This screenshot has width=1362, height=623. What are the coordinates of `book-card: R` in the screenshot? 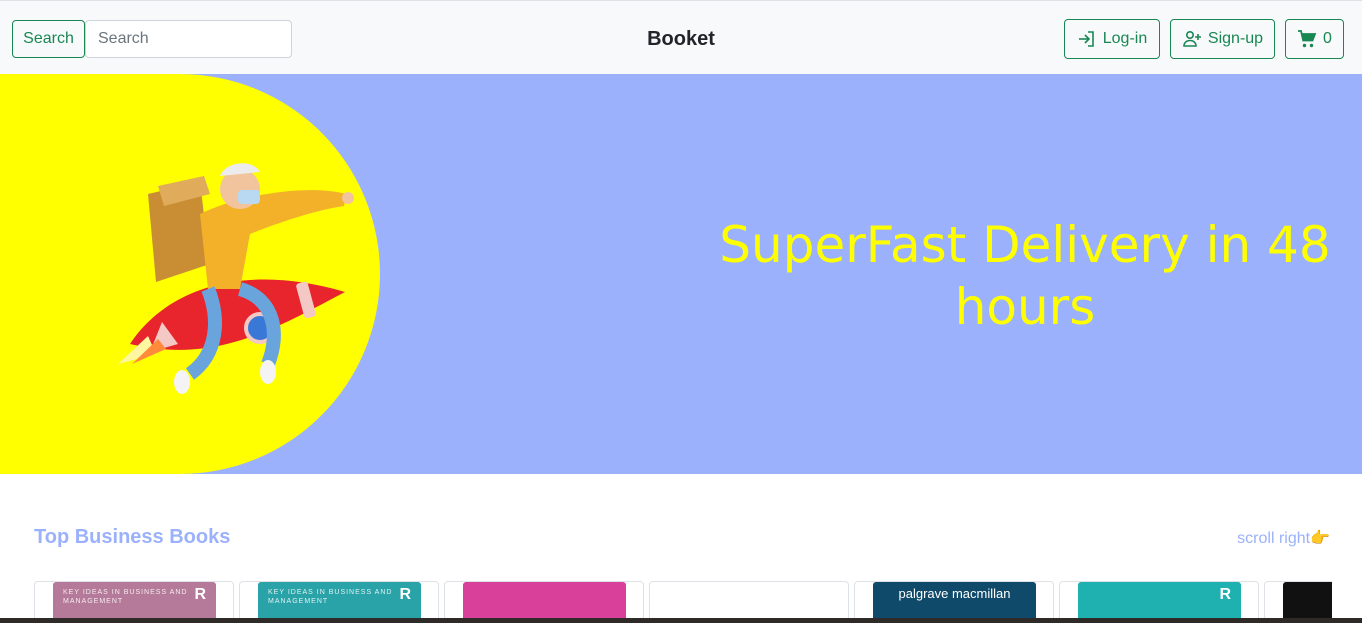 It's located at (1159, 602).